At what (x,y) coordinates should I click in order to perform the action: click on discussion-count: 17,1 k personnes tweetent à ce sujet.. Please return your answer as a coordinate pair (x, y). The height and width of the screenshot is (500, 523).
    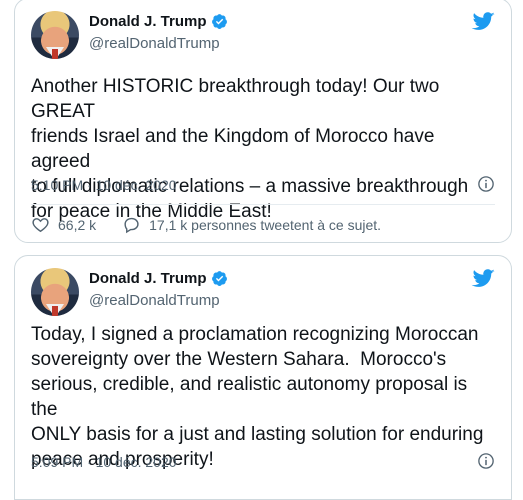
    Looking at the image, I should click on (265, 224).